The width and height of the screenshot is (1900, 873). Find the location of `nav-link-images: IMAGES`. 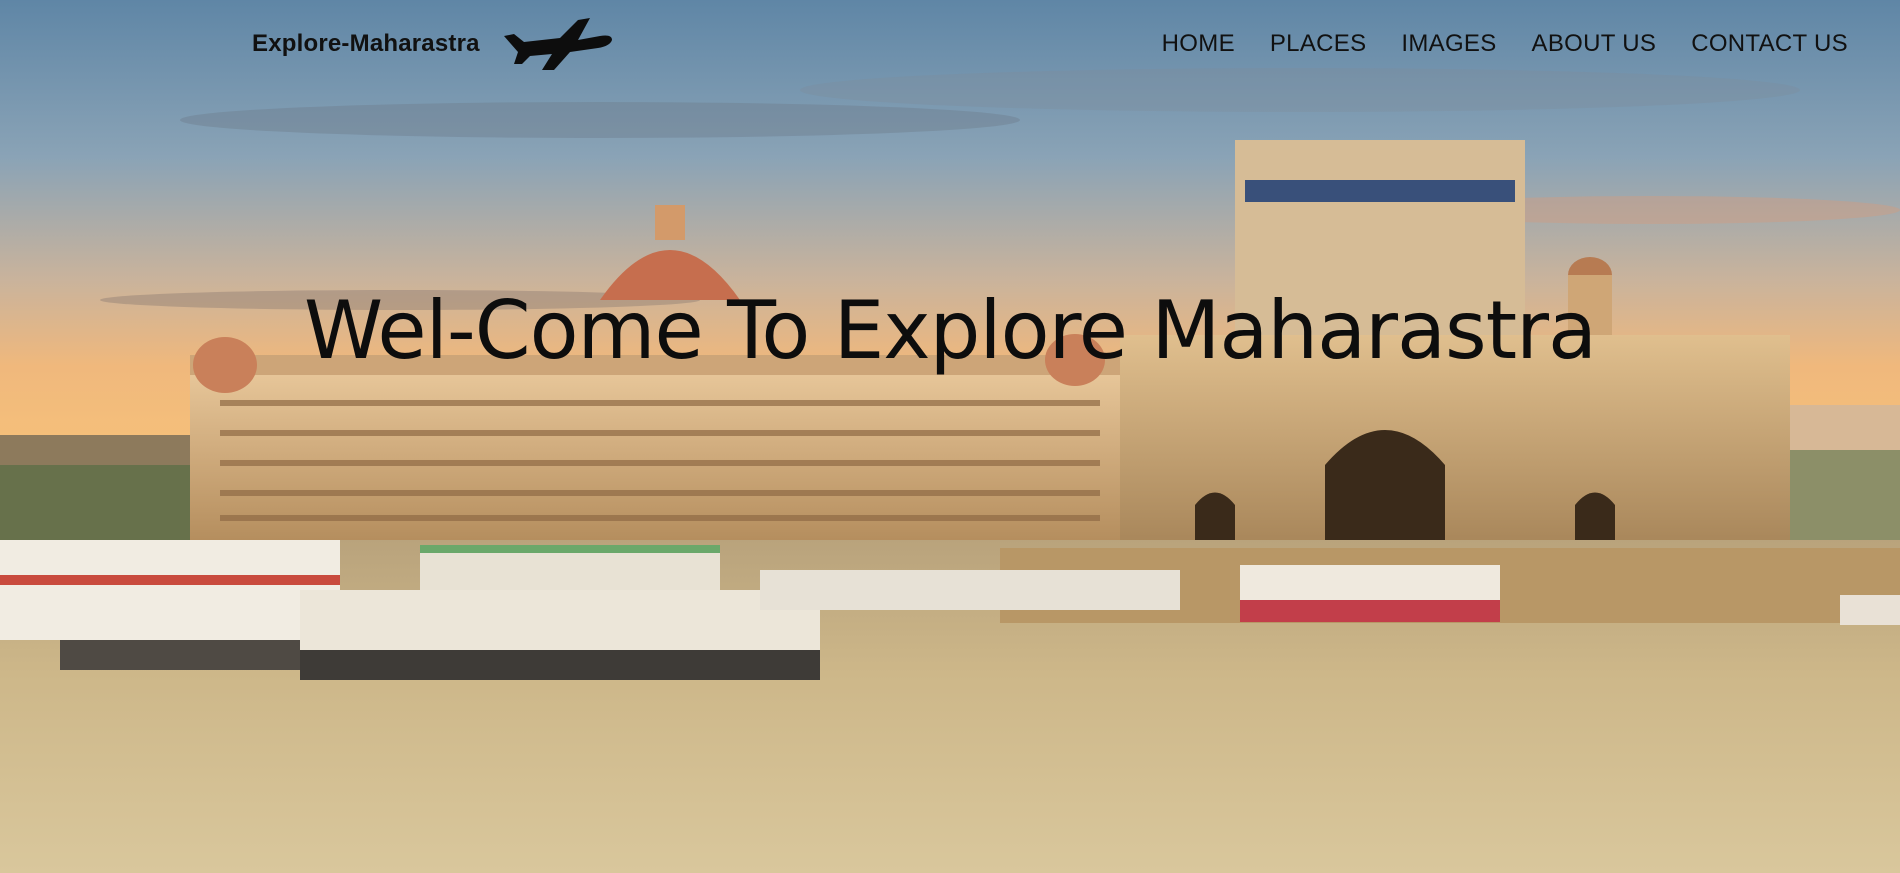

nav-link-images: IMAGES is located at coordinates (1448, 44).